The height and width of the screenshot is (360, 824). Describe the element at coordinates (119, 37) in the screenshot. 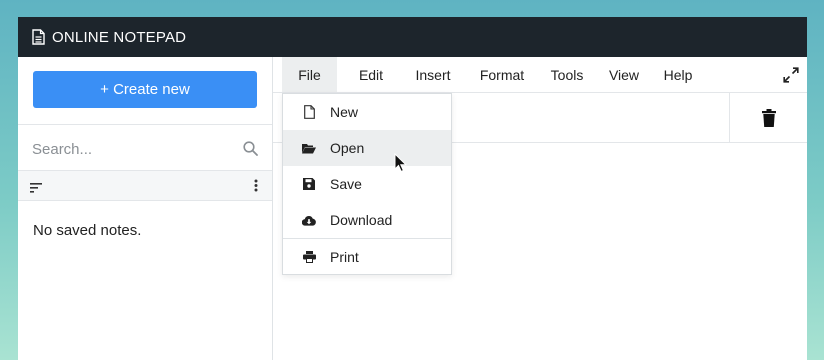

I see `app-title: ONLINE NOTEPAD` at that location.